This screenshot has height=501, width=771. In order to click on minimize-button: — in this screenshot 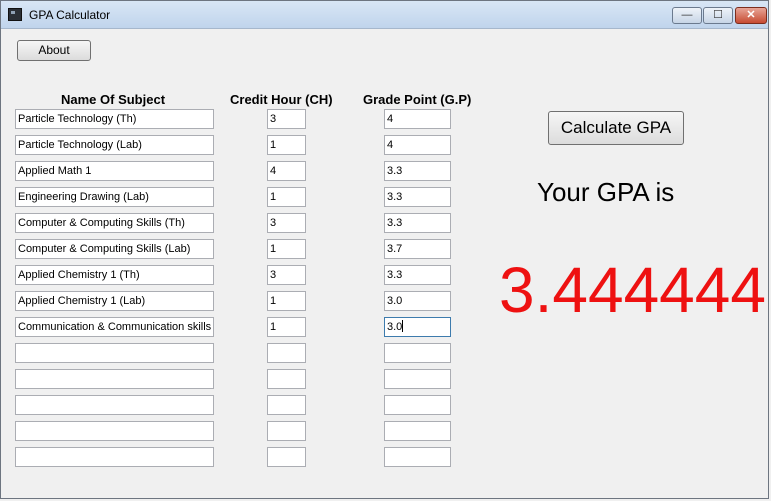, I will do `click(687, 15)`.